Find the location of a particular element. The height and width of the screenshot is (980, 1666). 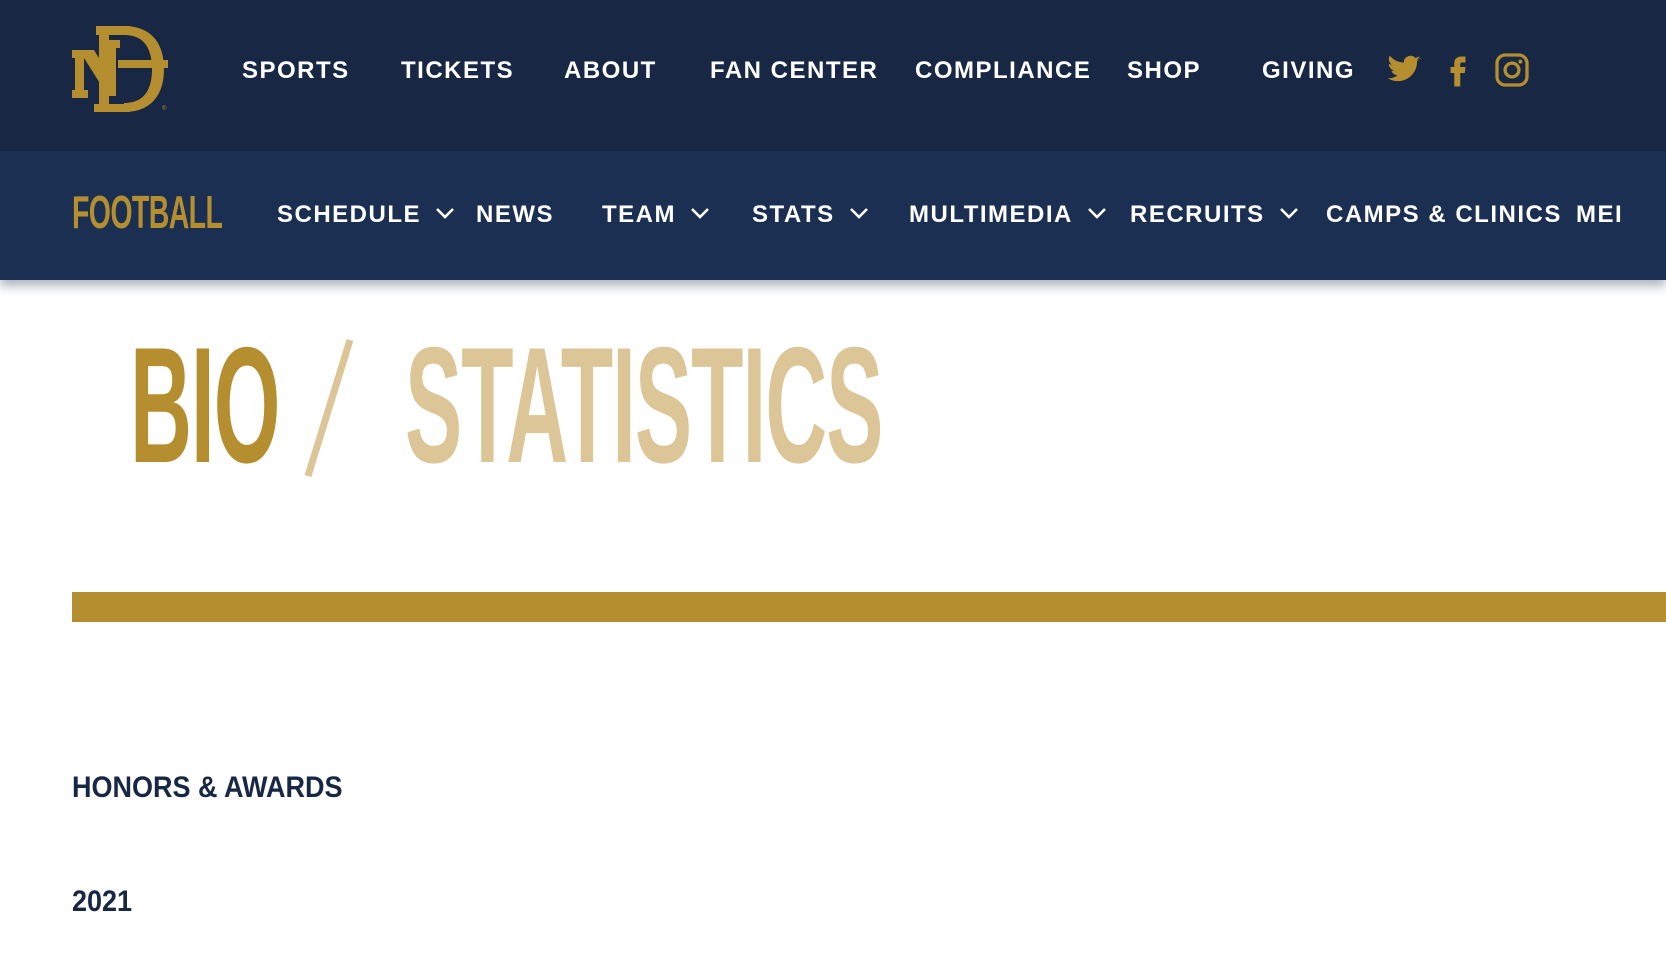

sport-title: FOOTBALL is located at coordinates (147, 212).